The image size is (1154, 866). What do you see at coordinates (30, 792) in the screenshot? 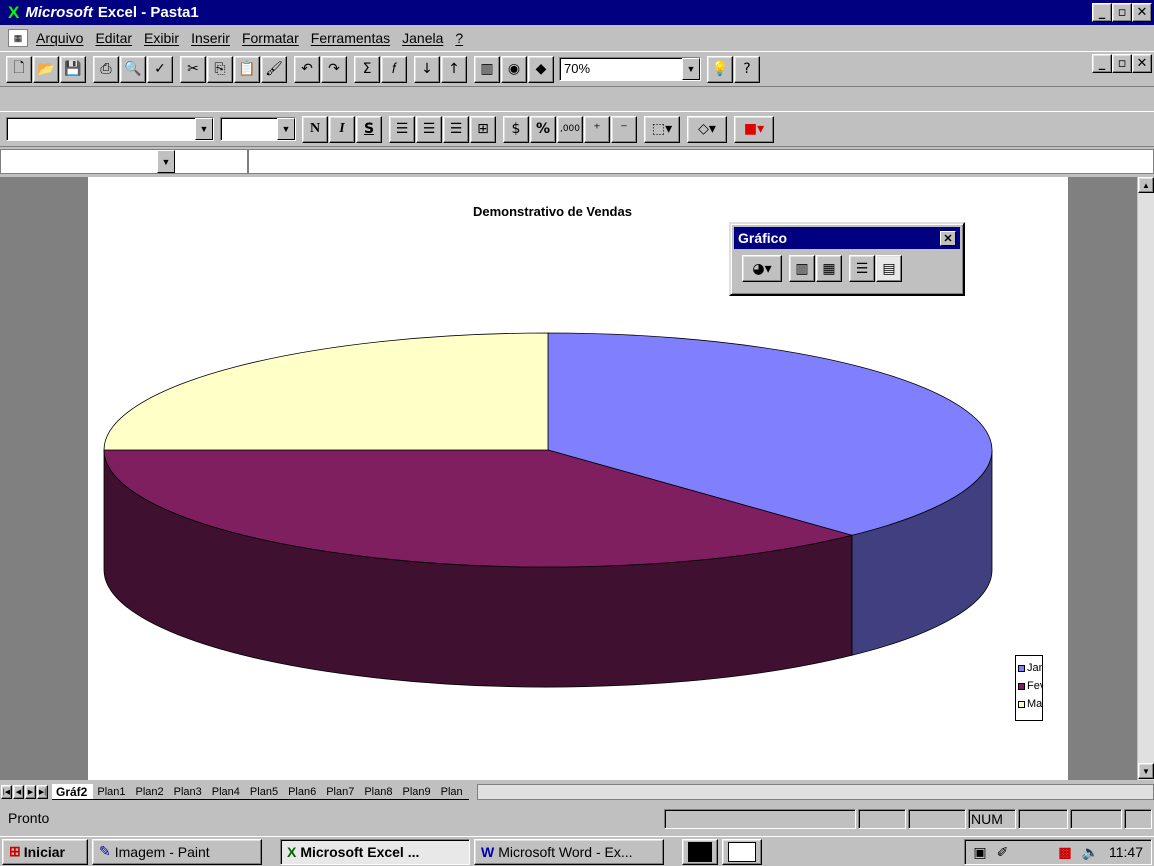
I see `next-sheet-icon: ▶` at bounding box center [30, 792].